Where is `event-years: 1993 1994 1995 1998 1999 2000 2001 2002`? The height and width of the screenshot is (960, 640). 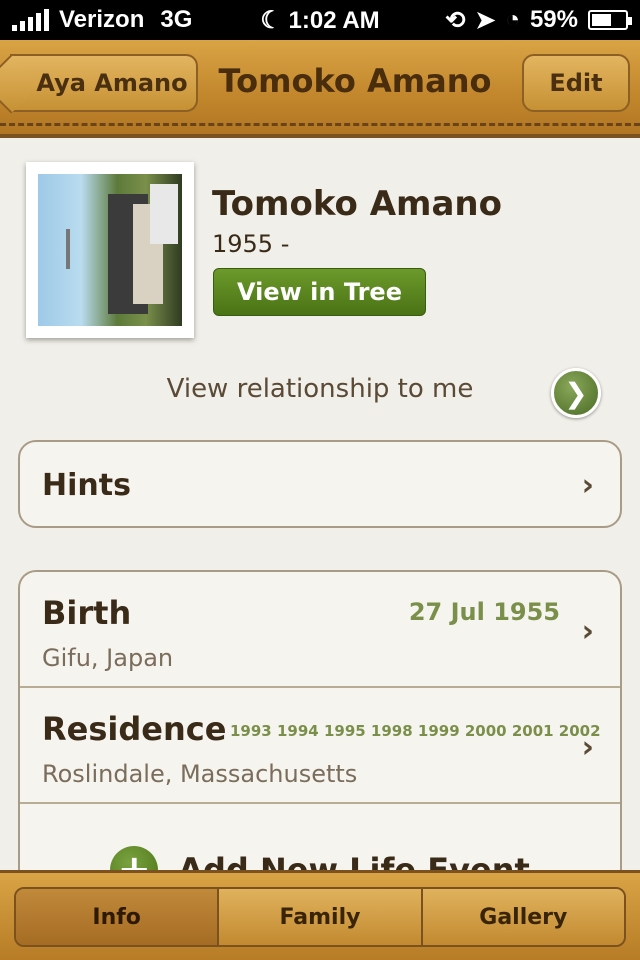 event-years: 1993 1994 1995 1998 1999 2000 2001 2002 is located at coordinates (415, 731).